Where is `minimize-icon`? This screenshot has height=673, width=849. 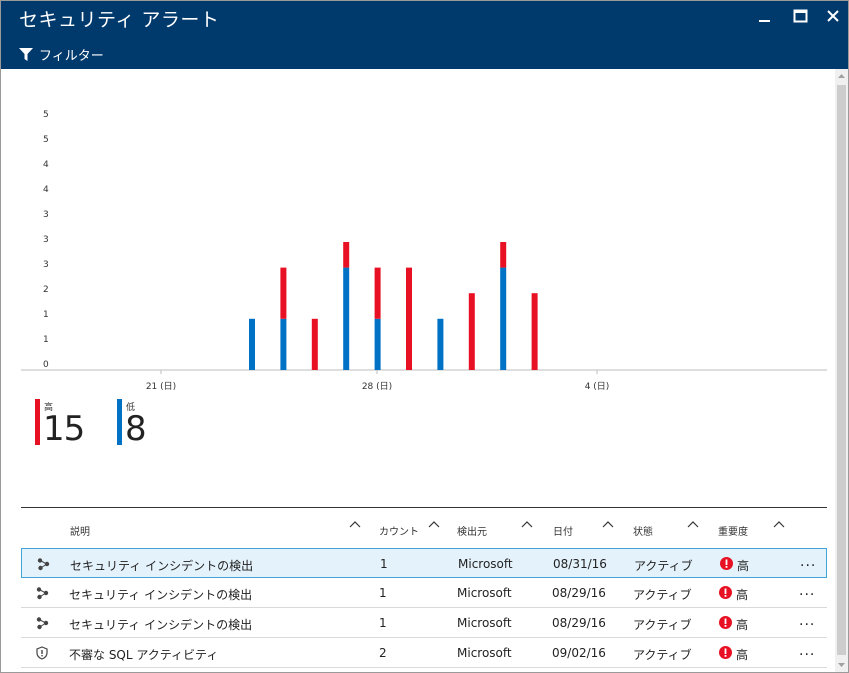 minimize-icon is located at coordinates (764, 21).